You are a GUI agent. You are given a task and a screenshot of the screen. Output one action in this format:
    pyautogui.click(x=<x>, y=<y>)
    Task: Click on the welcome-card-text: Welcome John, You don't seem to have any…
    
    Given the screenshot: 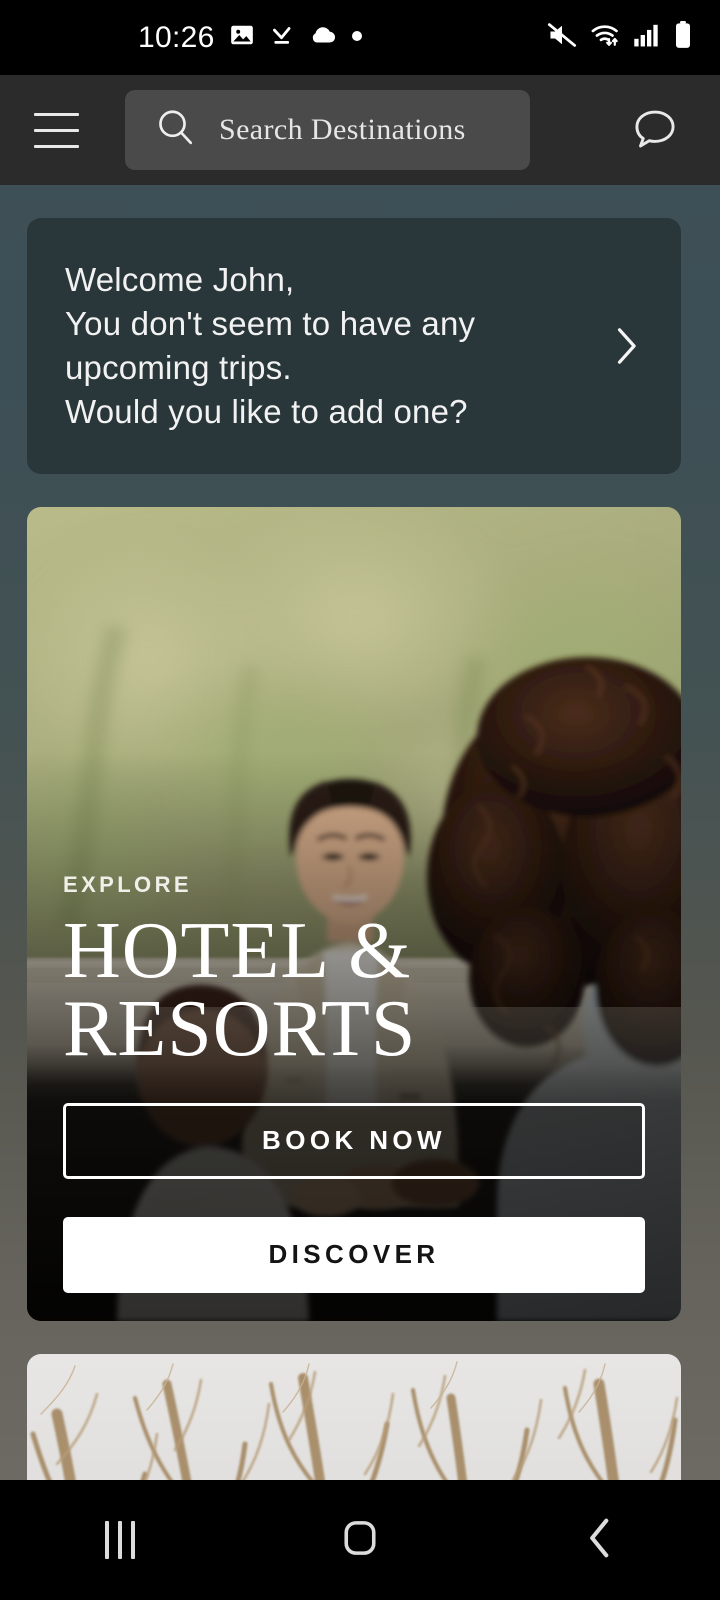 What is the action you would take?
    pyautogui.click(x=328, y=346)
    